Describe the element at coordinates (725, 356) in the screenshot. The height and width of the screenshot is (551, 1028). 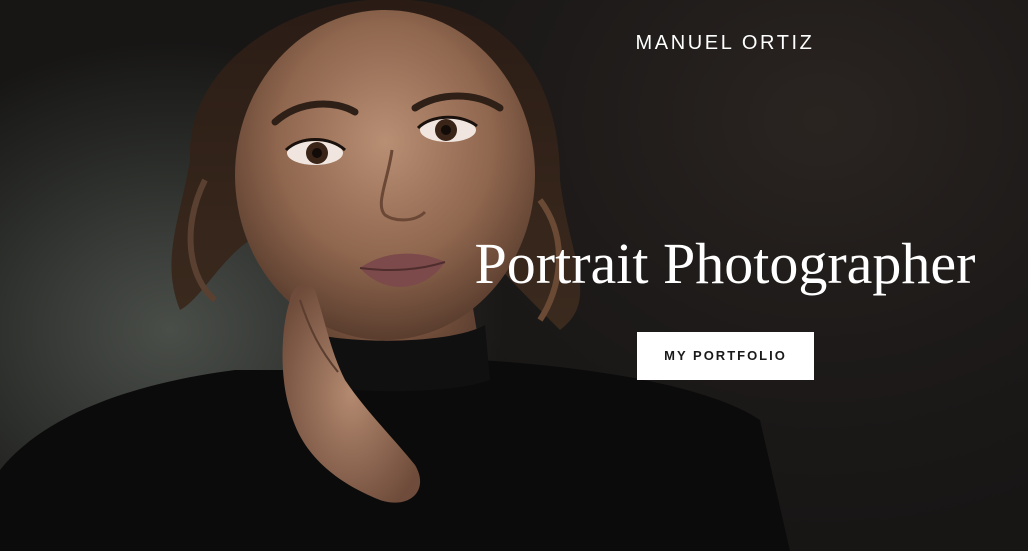
I see `my-portfolio-button: MY PORTFOLIO` at that location.